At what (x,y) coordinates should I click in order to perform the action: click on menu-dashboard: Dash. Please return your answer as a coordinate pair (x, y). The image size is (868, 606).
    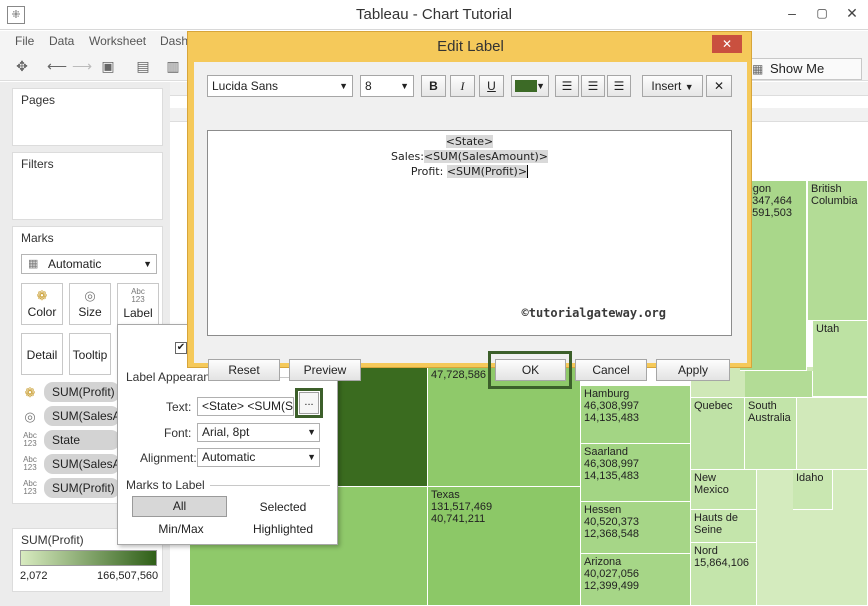
    Looking at the image, I should click on (174, 41).